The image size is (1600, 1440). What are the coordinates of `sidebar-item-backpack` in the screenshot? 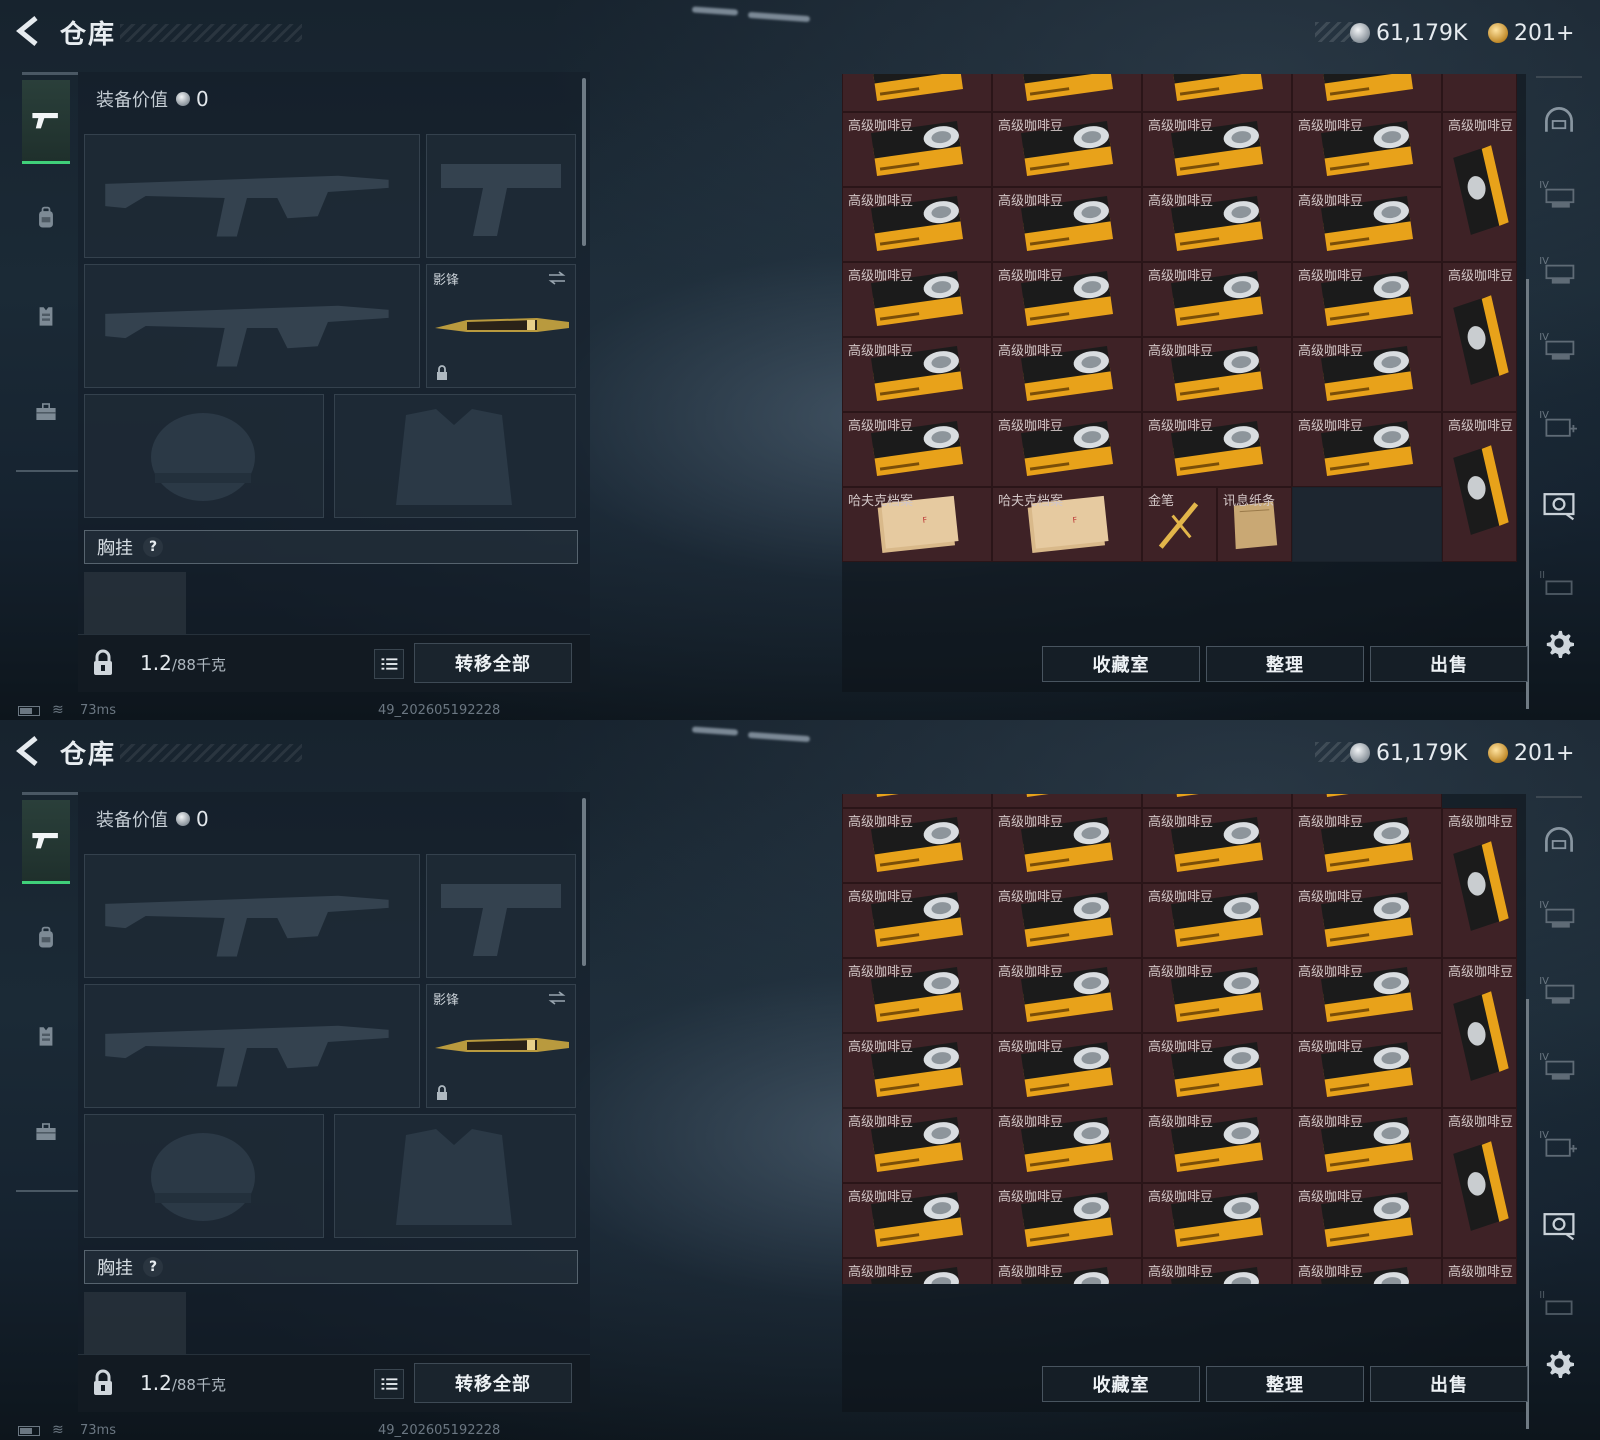 It's located at (46, 940).